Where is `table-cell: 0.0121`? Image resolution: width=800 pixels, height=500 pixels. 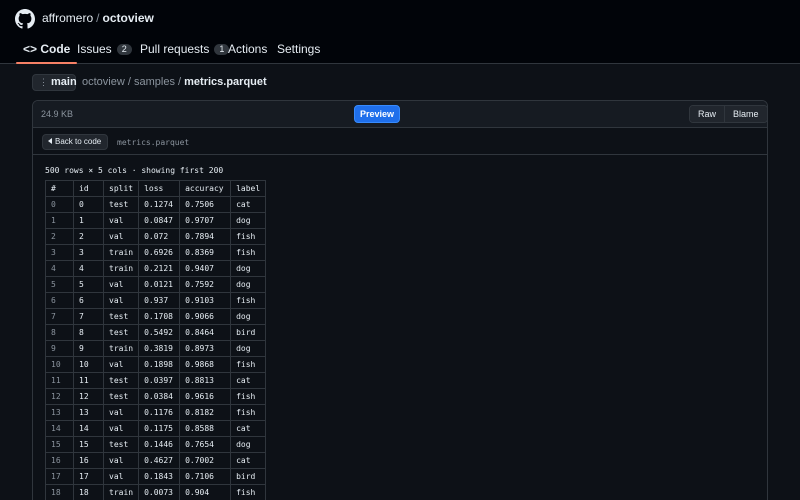 table-cell: 0.0121 is located at coordinates (159, 284).